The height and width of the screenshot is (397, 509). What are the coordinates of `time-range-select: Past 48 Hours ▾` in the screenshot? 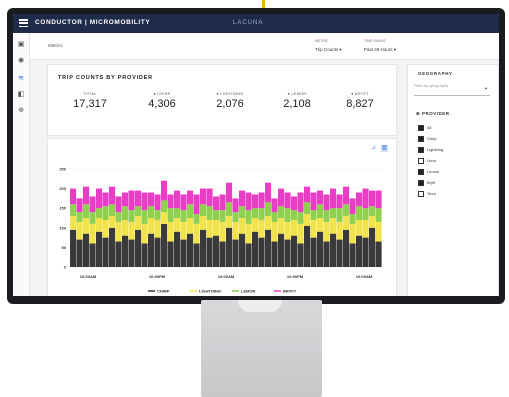 It's located at (380, 50).